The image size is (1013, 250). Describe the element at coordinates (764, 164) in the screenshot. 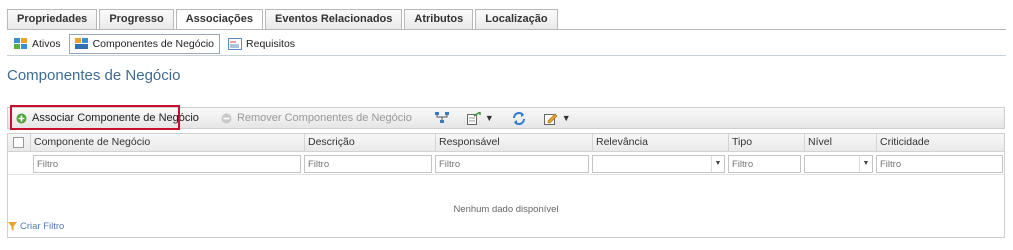

I see `filter-tipo-input` at that location.